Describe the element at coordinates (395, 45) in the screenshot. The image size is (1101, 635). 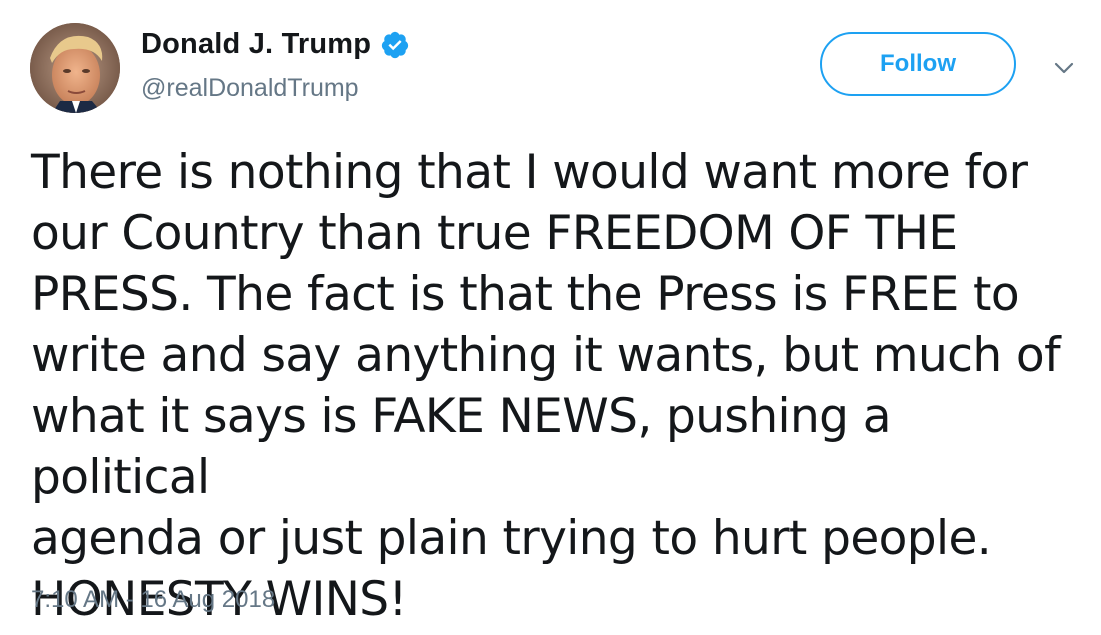
I see `verified-badge-icon` at that location.